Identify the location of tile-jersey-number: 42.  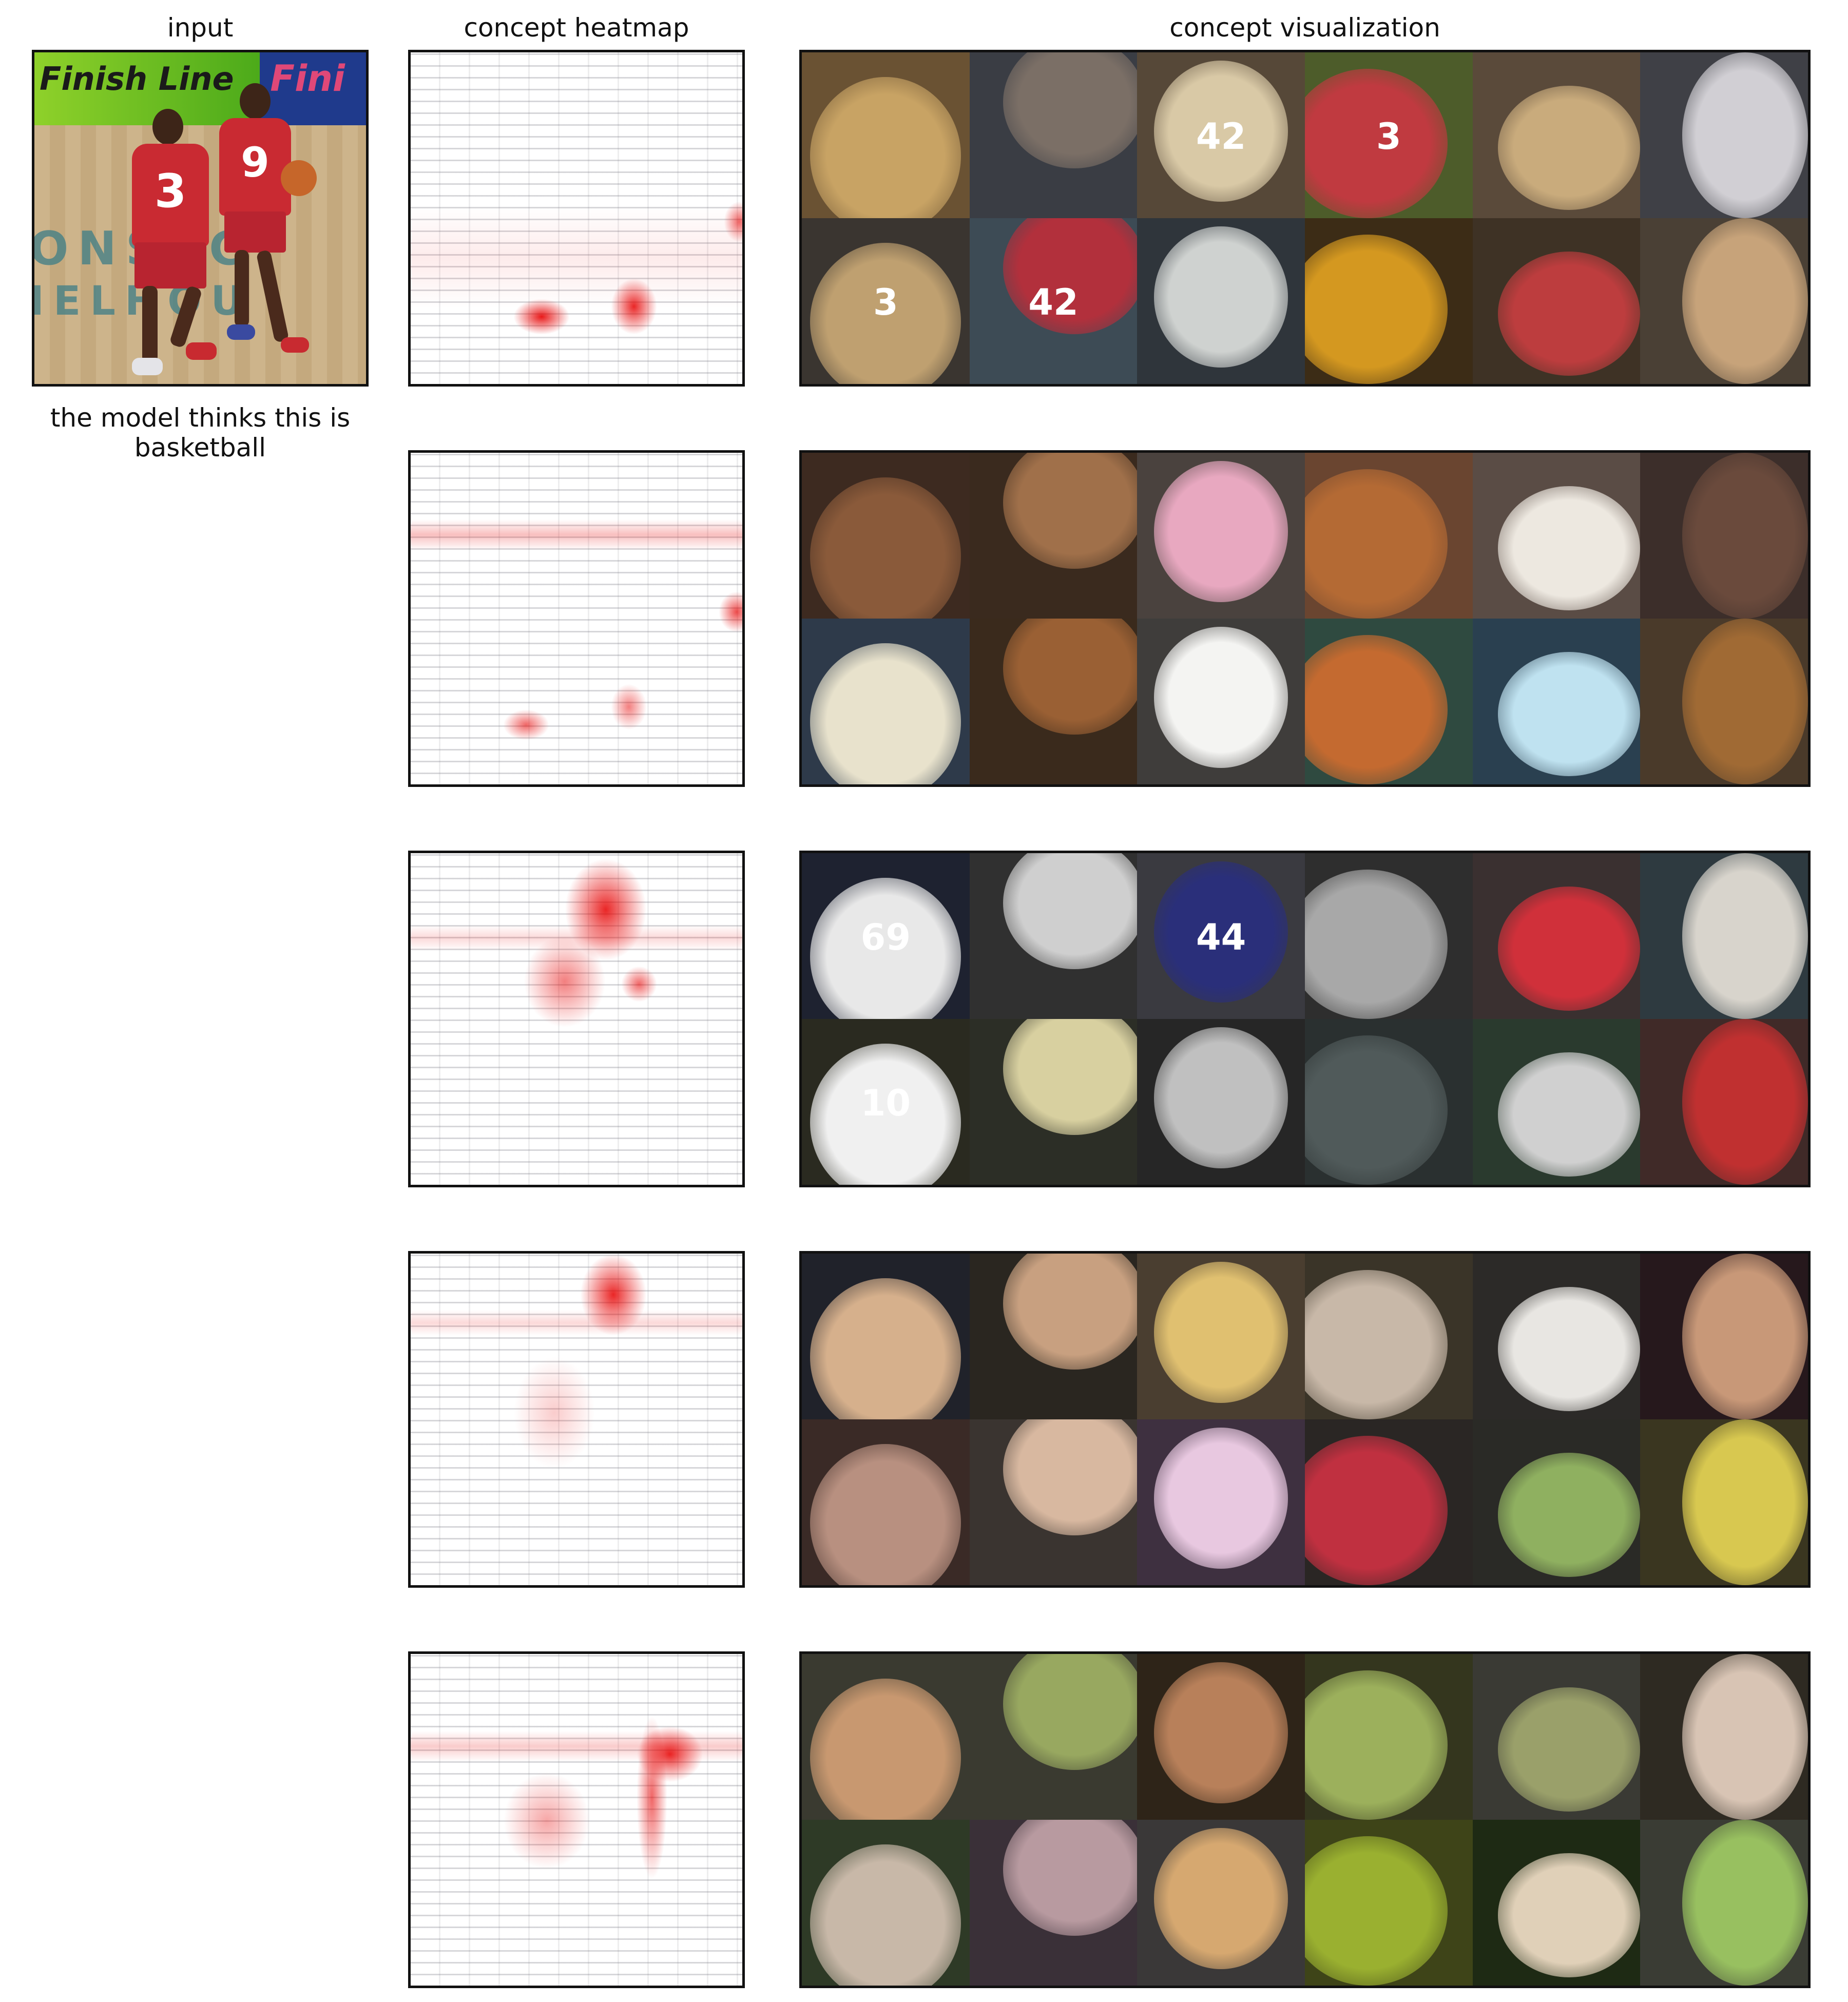
(1053, 302).